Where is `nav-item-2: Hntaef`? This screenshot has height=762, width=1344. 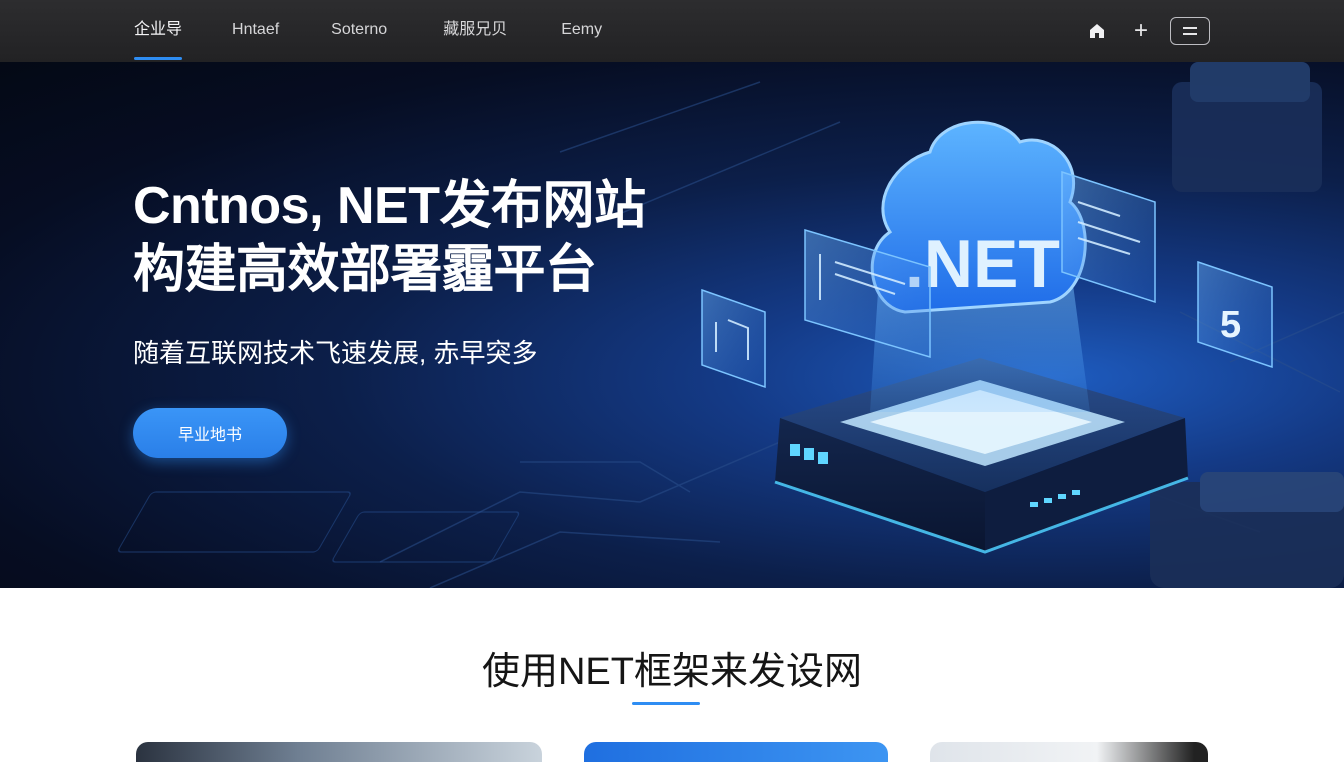
nav-item-2: Hntaef is located at coordinates (255, 31).